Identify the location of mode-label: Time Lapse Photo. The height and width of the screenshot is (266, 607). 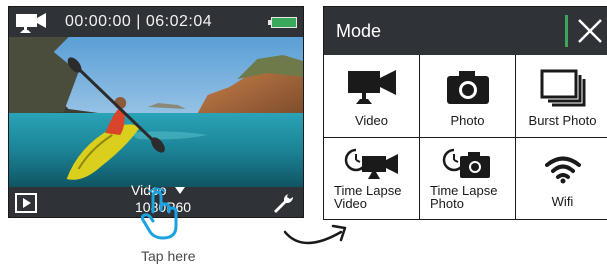
(464, 197).